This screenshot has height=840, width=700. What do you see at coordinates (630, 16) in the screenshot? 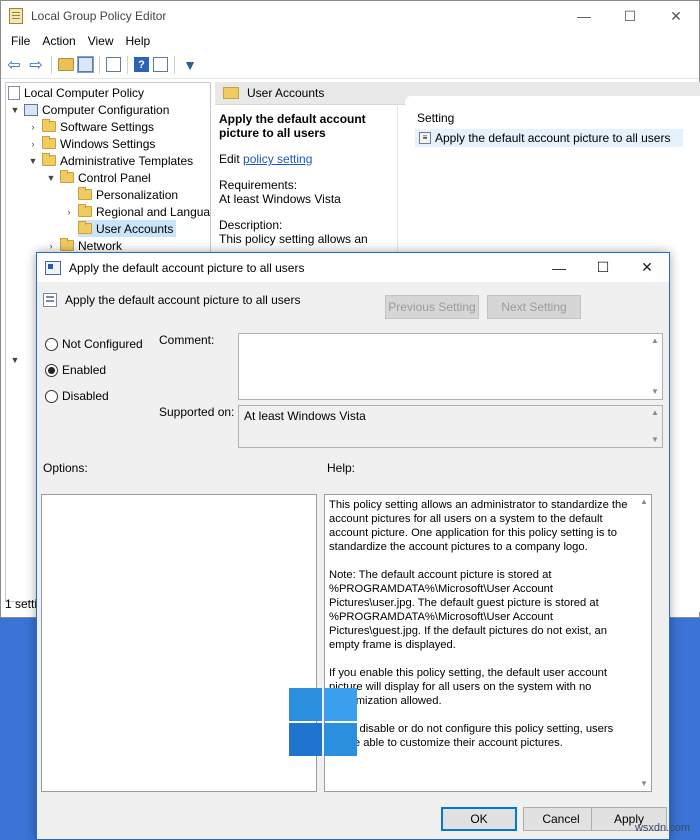
I see `maximize-button: ☐` at bounding box center [630, 16].